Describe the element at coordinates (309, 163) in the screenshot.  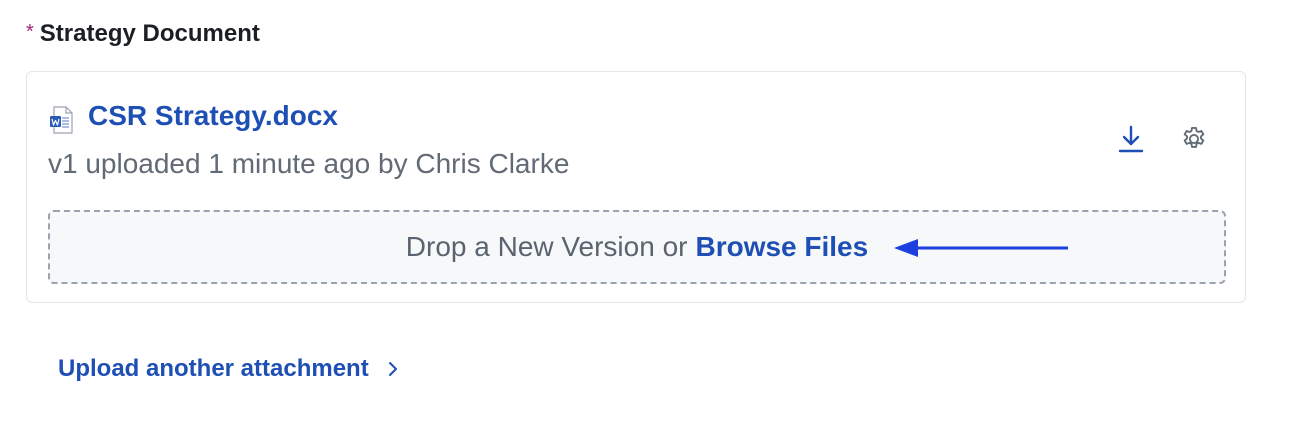
I see `file-version-meta: v1 uploaded 1 minute ago by Chris Clarke` at that location.